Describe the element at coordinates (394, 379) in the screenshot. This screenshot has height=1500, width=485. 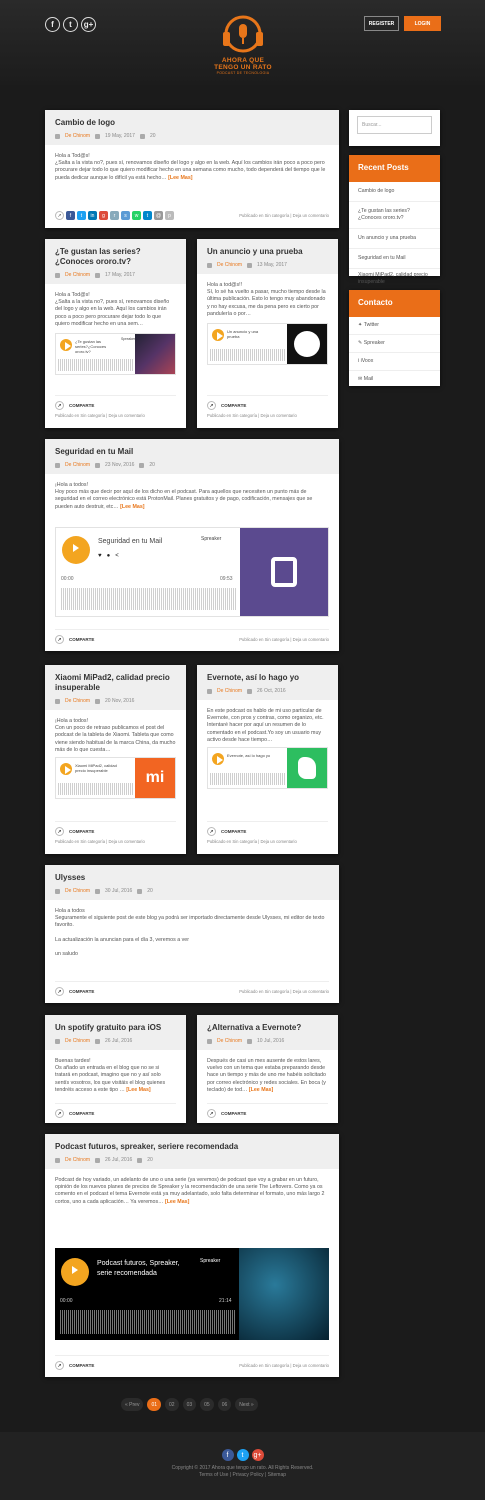
I see `contact-mail: ✉ Mail` at that location.